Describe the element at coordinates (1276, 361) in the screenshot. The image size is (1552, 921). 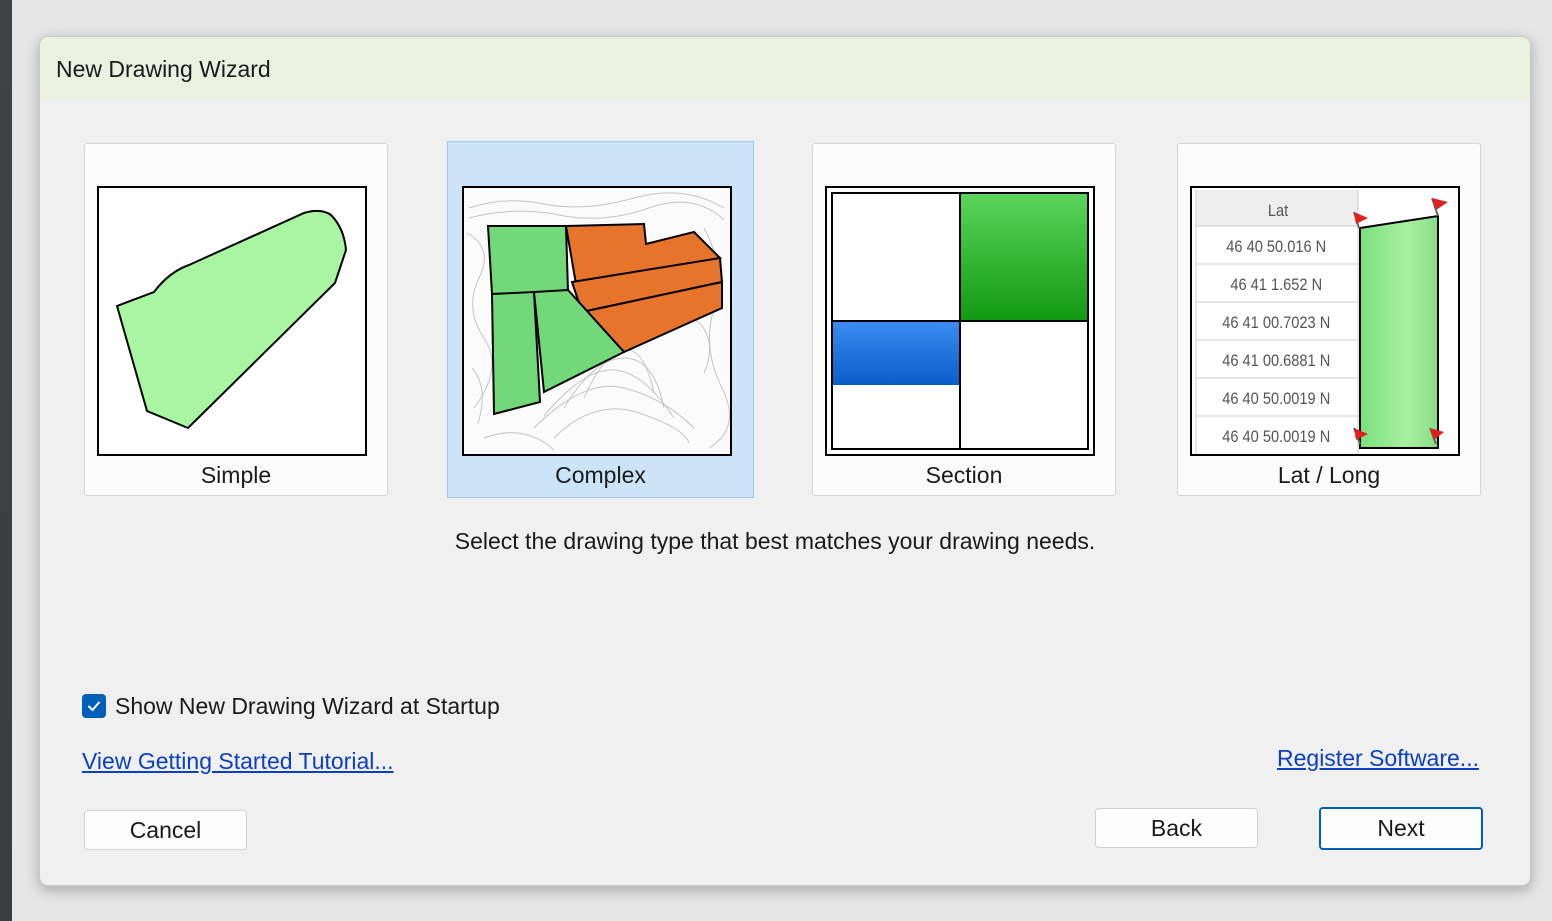
I see `lat-row: 46 41 00.6881 N` at that location.